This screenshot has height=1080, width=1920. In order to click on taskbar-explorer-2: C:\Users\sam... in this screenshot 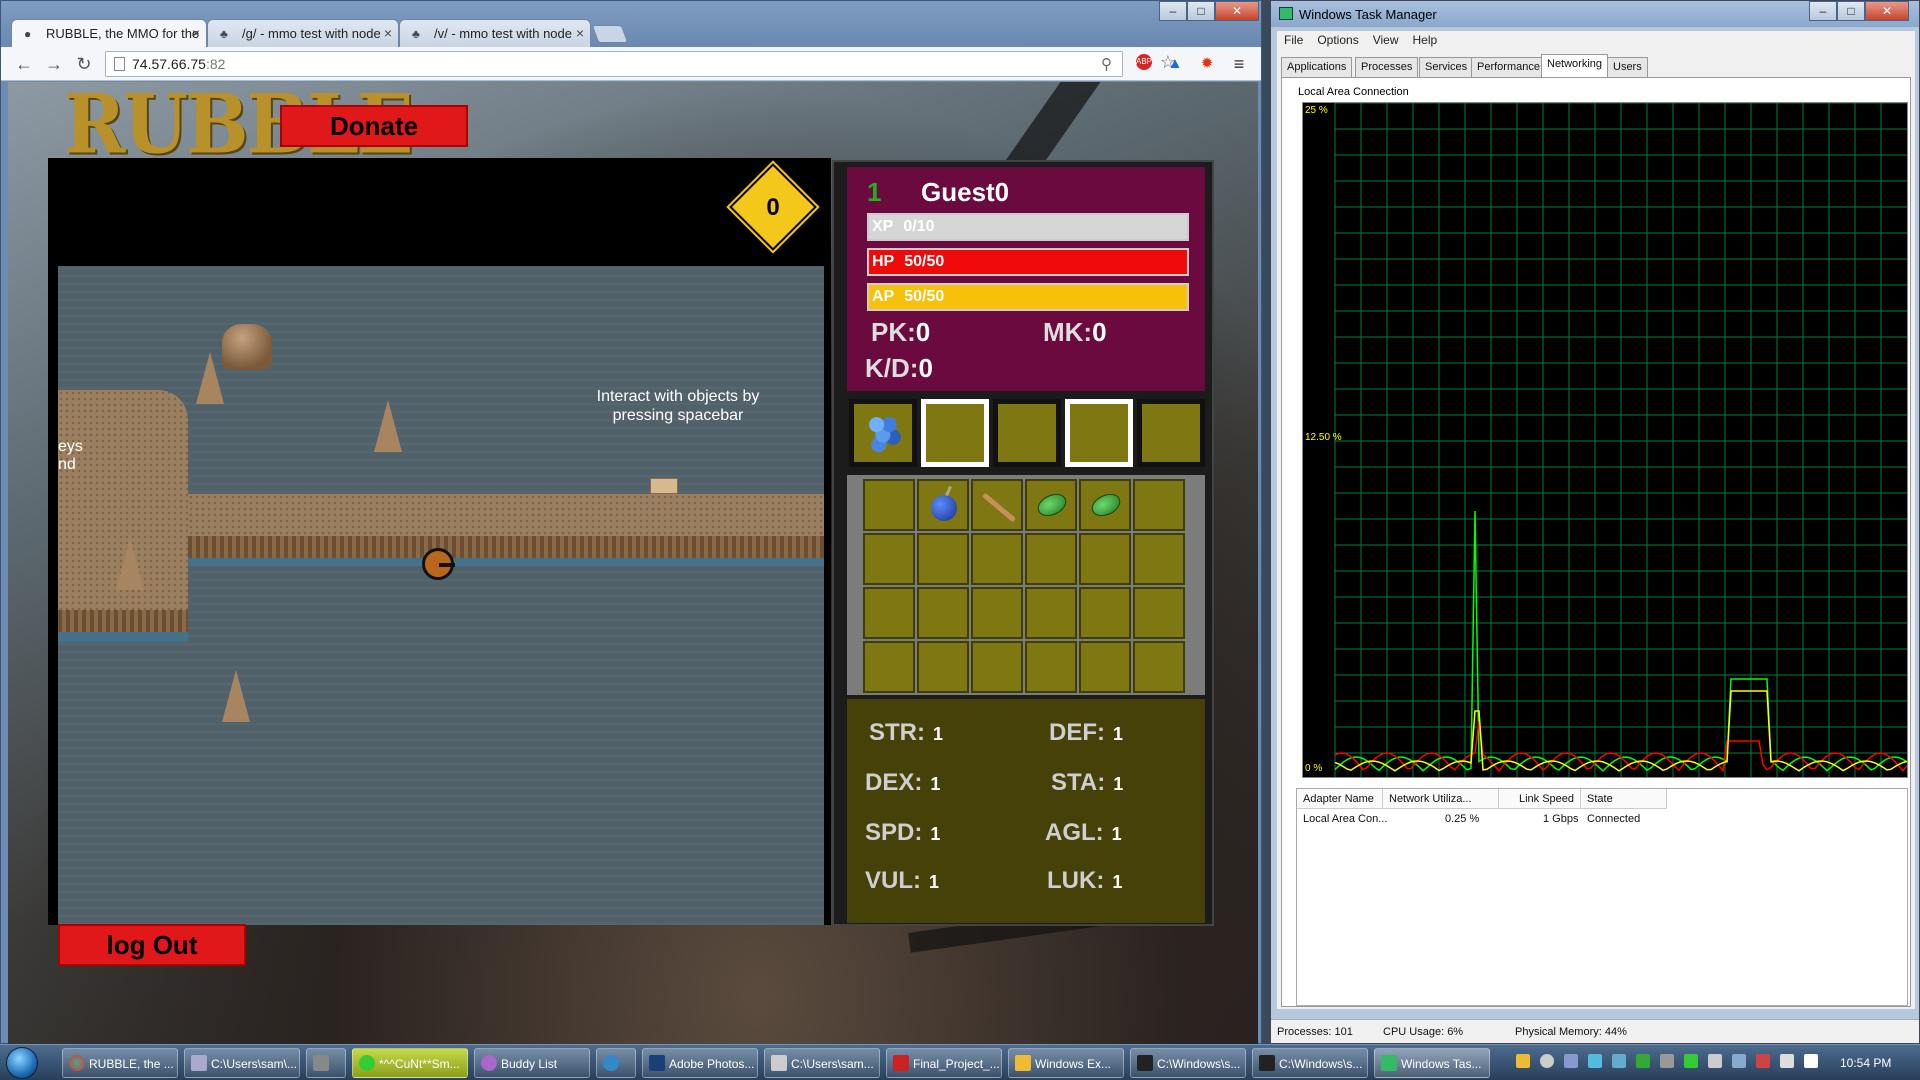, I will do `click(822, 1063)`.